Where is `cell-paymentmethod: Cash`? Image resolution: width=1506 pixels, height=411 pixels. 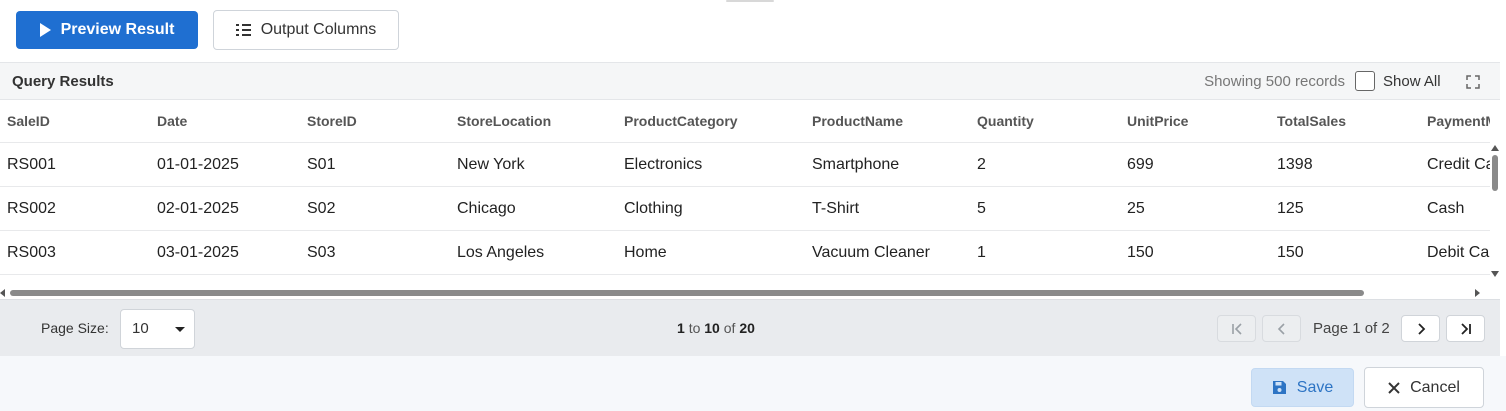 cell-paymentmethod: Cash is located at coordinates (1446, 208).